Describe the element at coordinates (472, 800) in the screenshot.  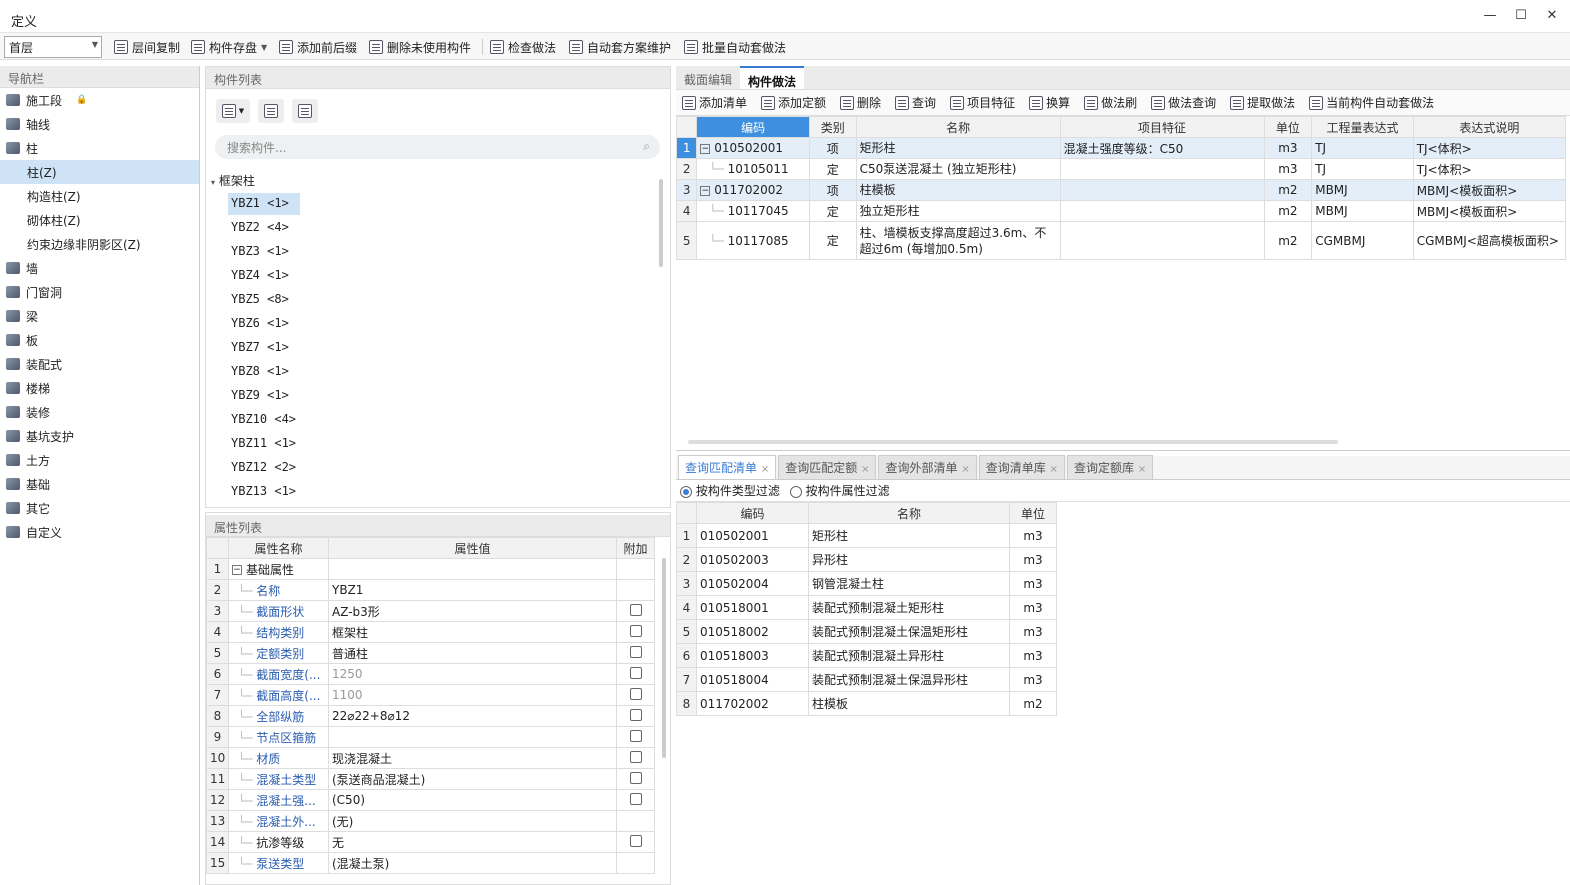
I see `property-value: (C50)` at that location.